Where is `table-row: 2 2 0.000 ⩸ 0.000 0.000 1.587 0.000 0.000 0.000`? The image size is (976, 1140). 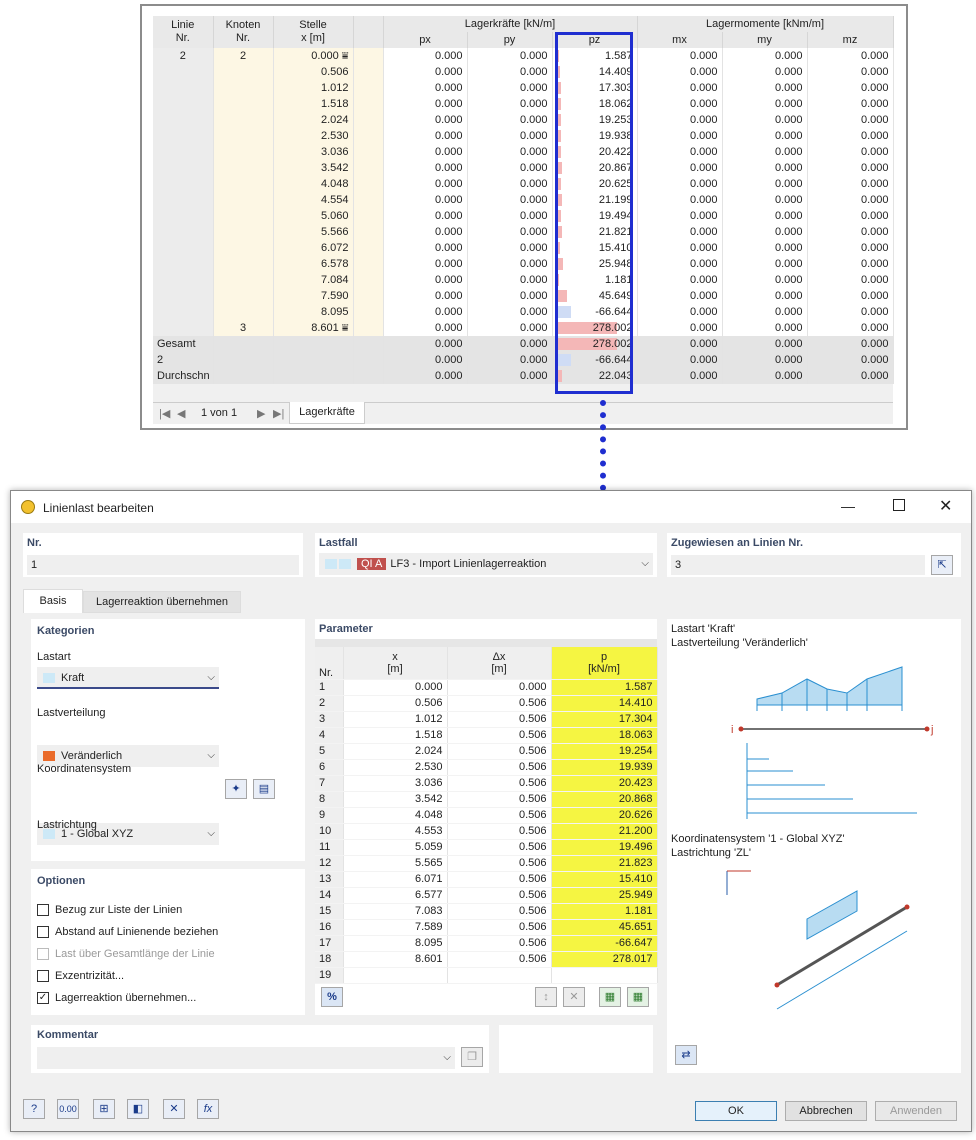
table-row: 2 2 0.000 ⩸ 0.000 0.000 1.587 0.000 0.000 0.000 is located at coordinates (523, 56).